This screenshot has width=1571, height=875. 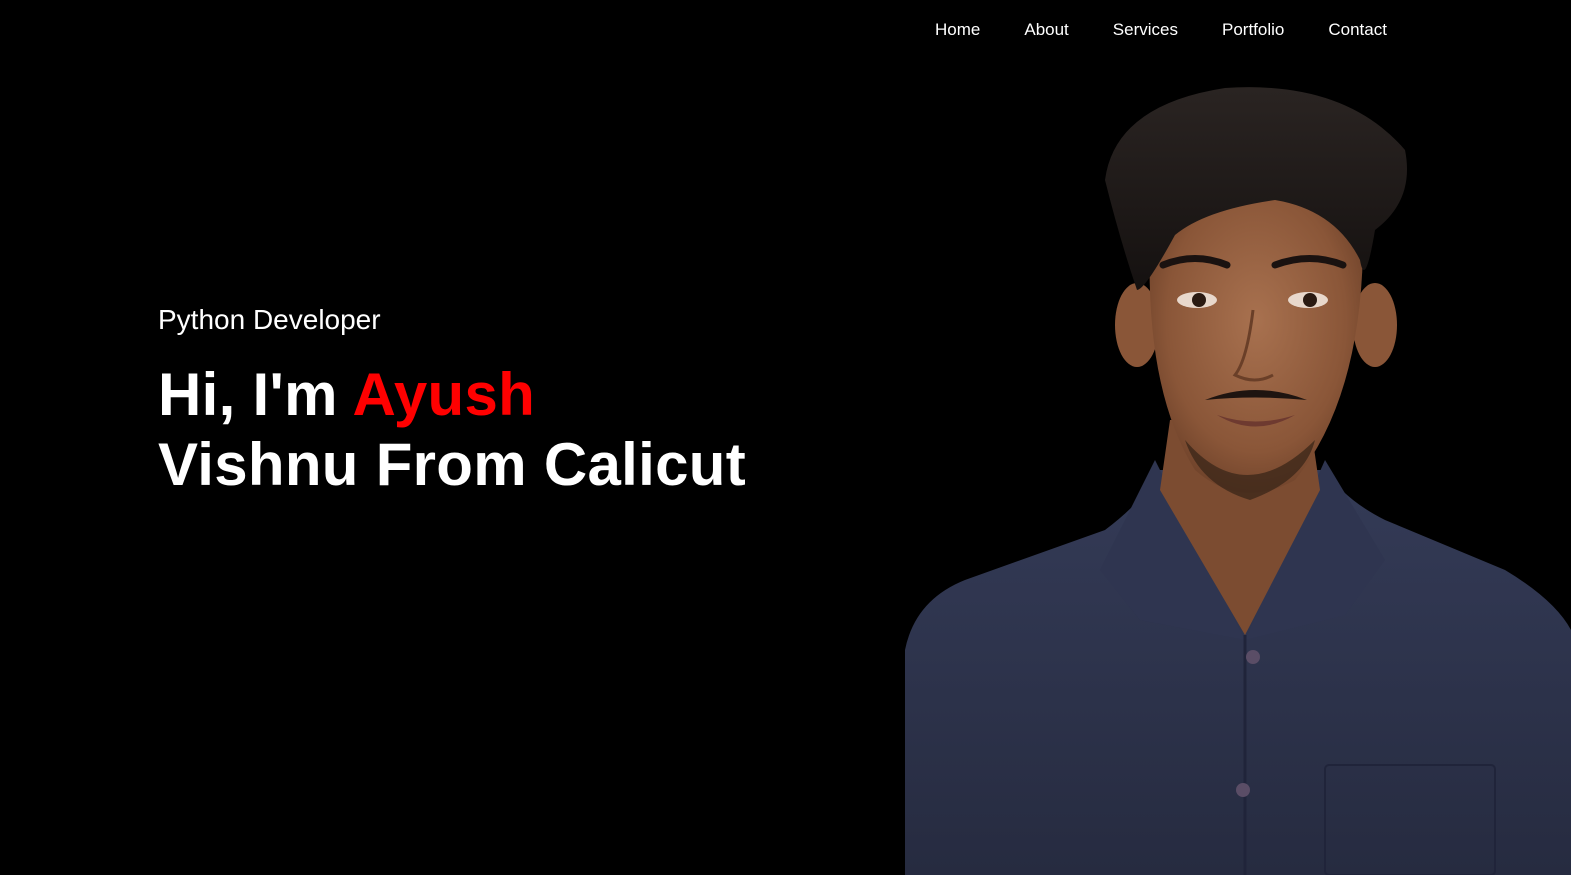 I want to click on nav-link-about: About, so click(x=1046, y=30).